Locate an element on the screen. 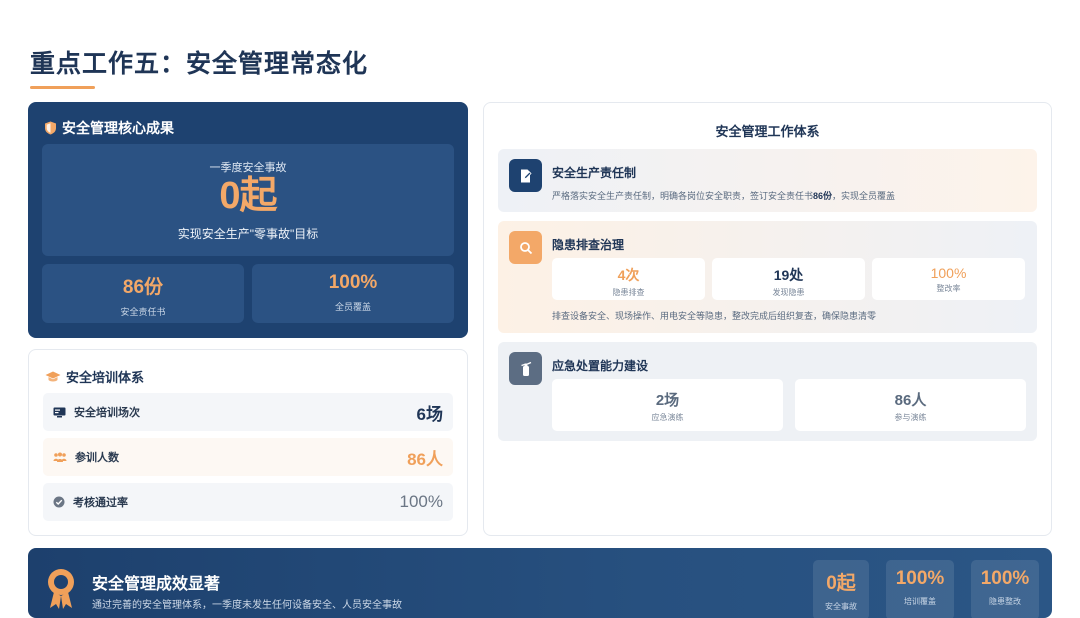  banner-stat-value: 0起 is located at coordinates (841, 583).